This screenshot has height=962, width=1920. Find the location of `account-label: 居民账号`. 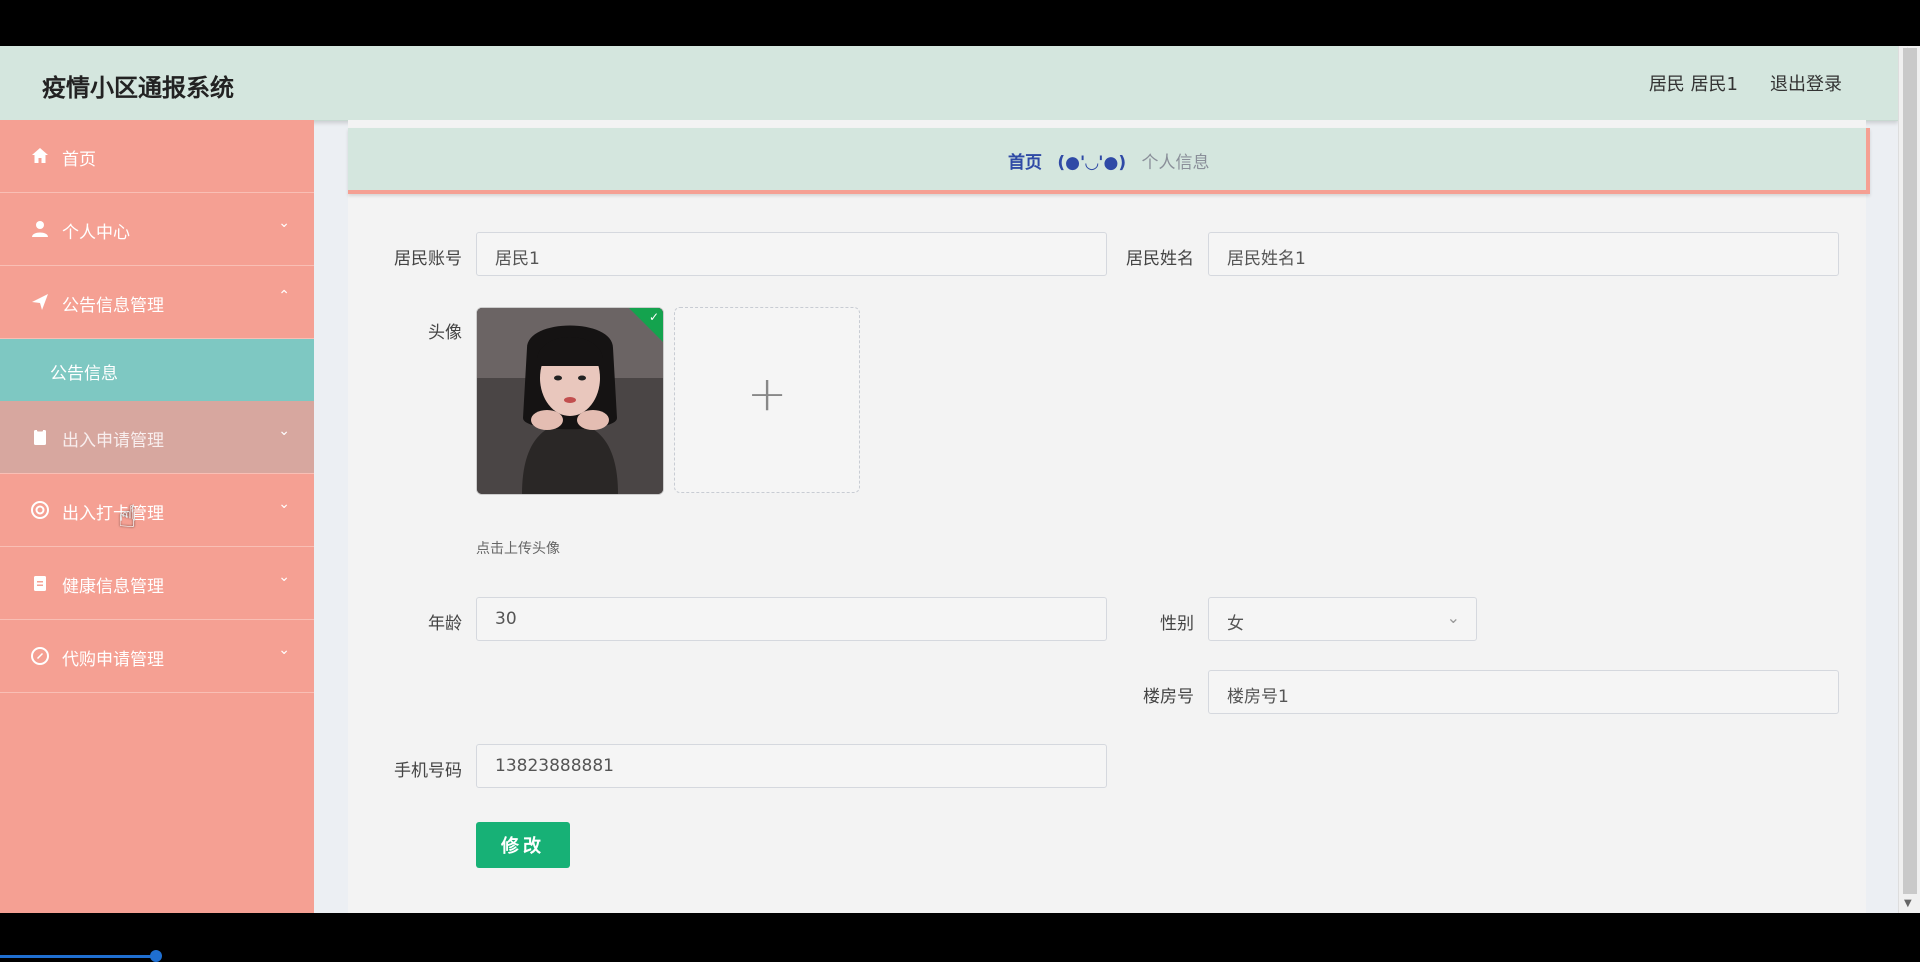

account-label: 居民账号 is located at coordinates (428, 259).